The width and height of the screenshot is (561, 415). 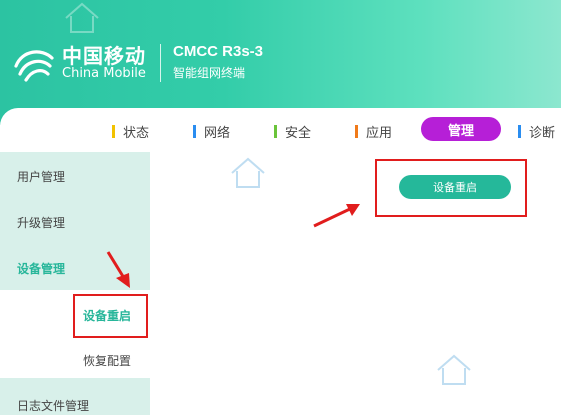 I want to click on device-model: CMCC R3s-3, so click(x=218, y=51).